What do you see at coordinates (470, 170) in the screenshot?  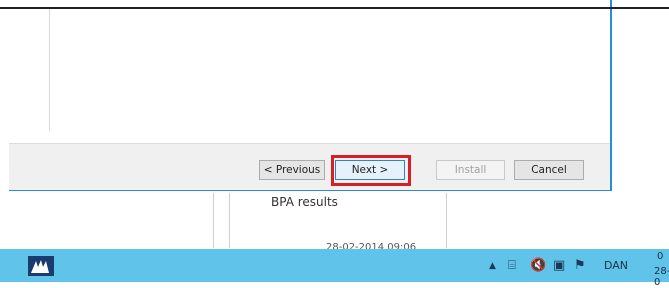 I see `install-button: Install` at bounding box center [470, 170].